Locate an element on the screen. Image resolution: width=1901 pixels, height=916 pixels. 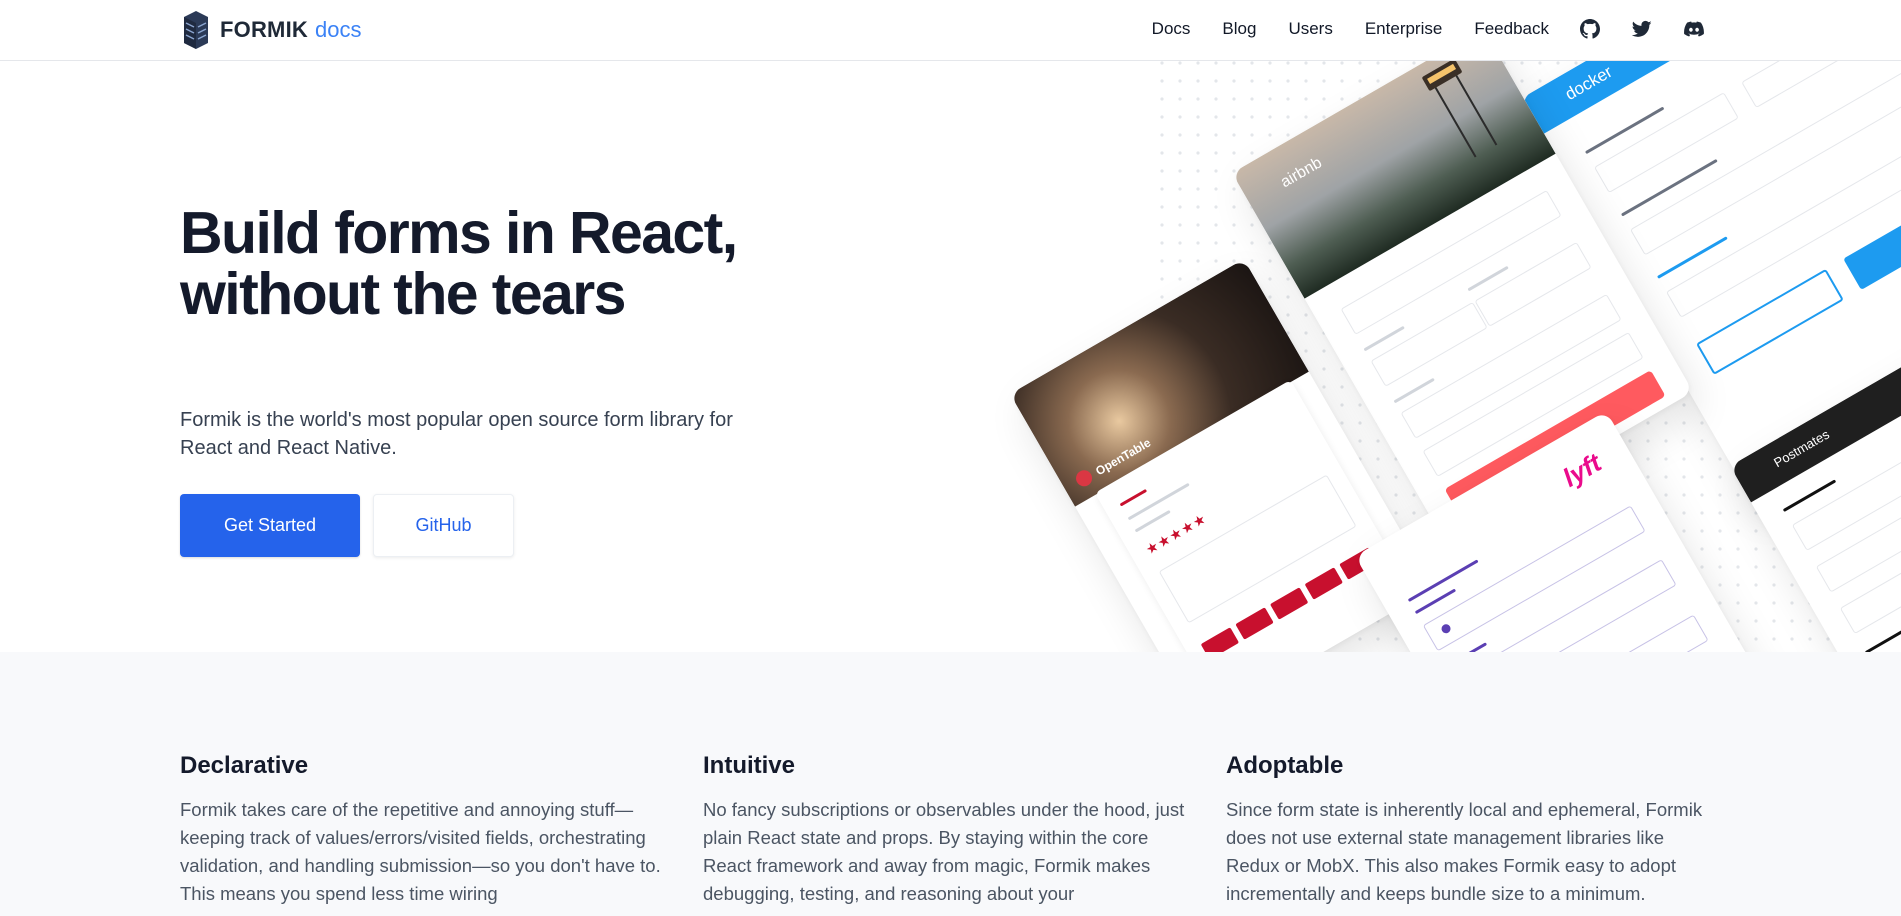
discord-icon is located at coordinates (1694, 29).